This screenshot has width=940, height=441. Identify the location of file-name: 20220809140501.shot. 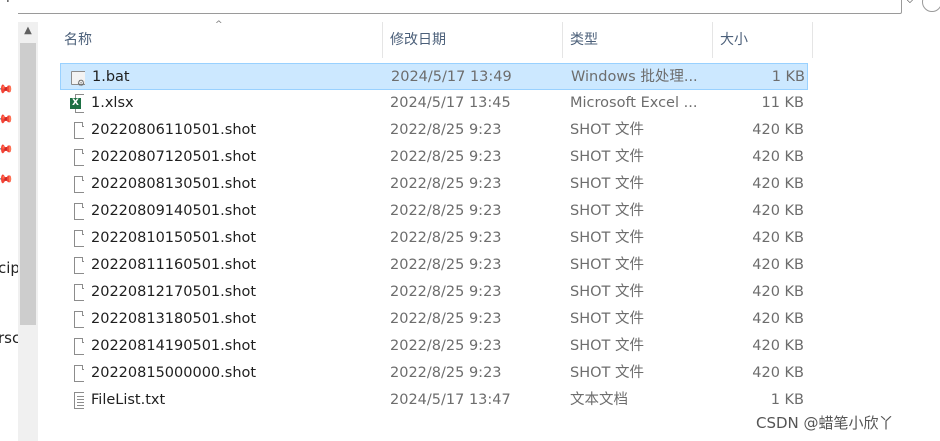
(174, 211).